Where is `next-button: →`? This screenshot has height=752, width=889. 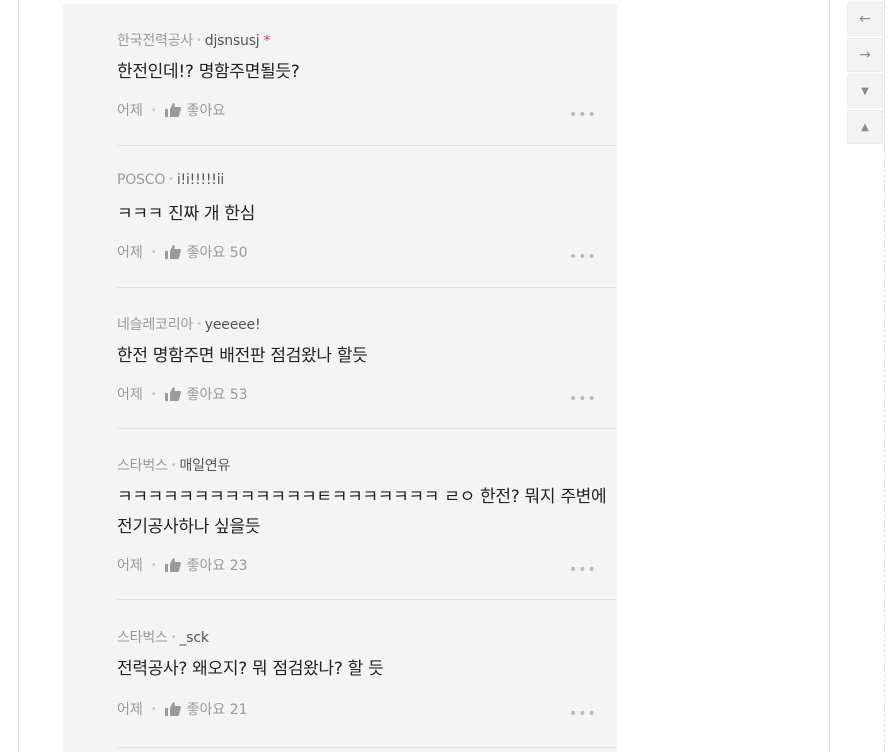 next-button: → is located at coordinates (865, 55).